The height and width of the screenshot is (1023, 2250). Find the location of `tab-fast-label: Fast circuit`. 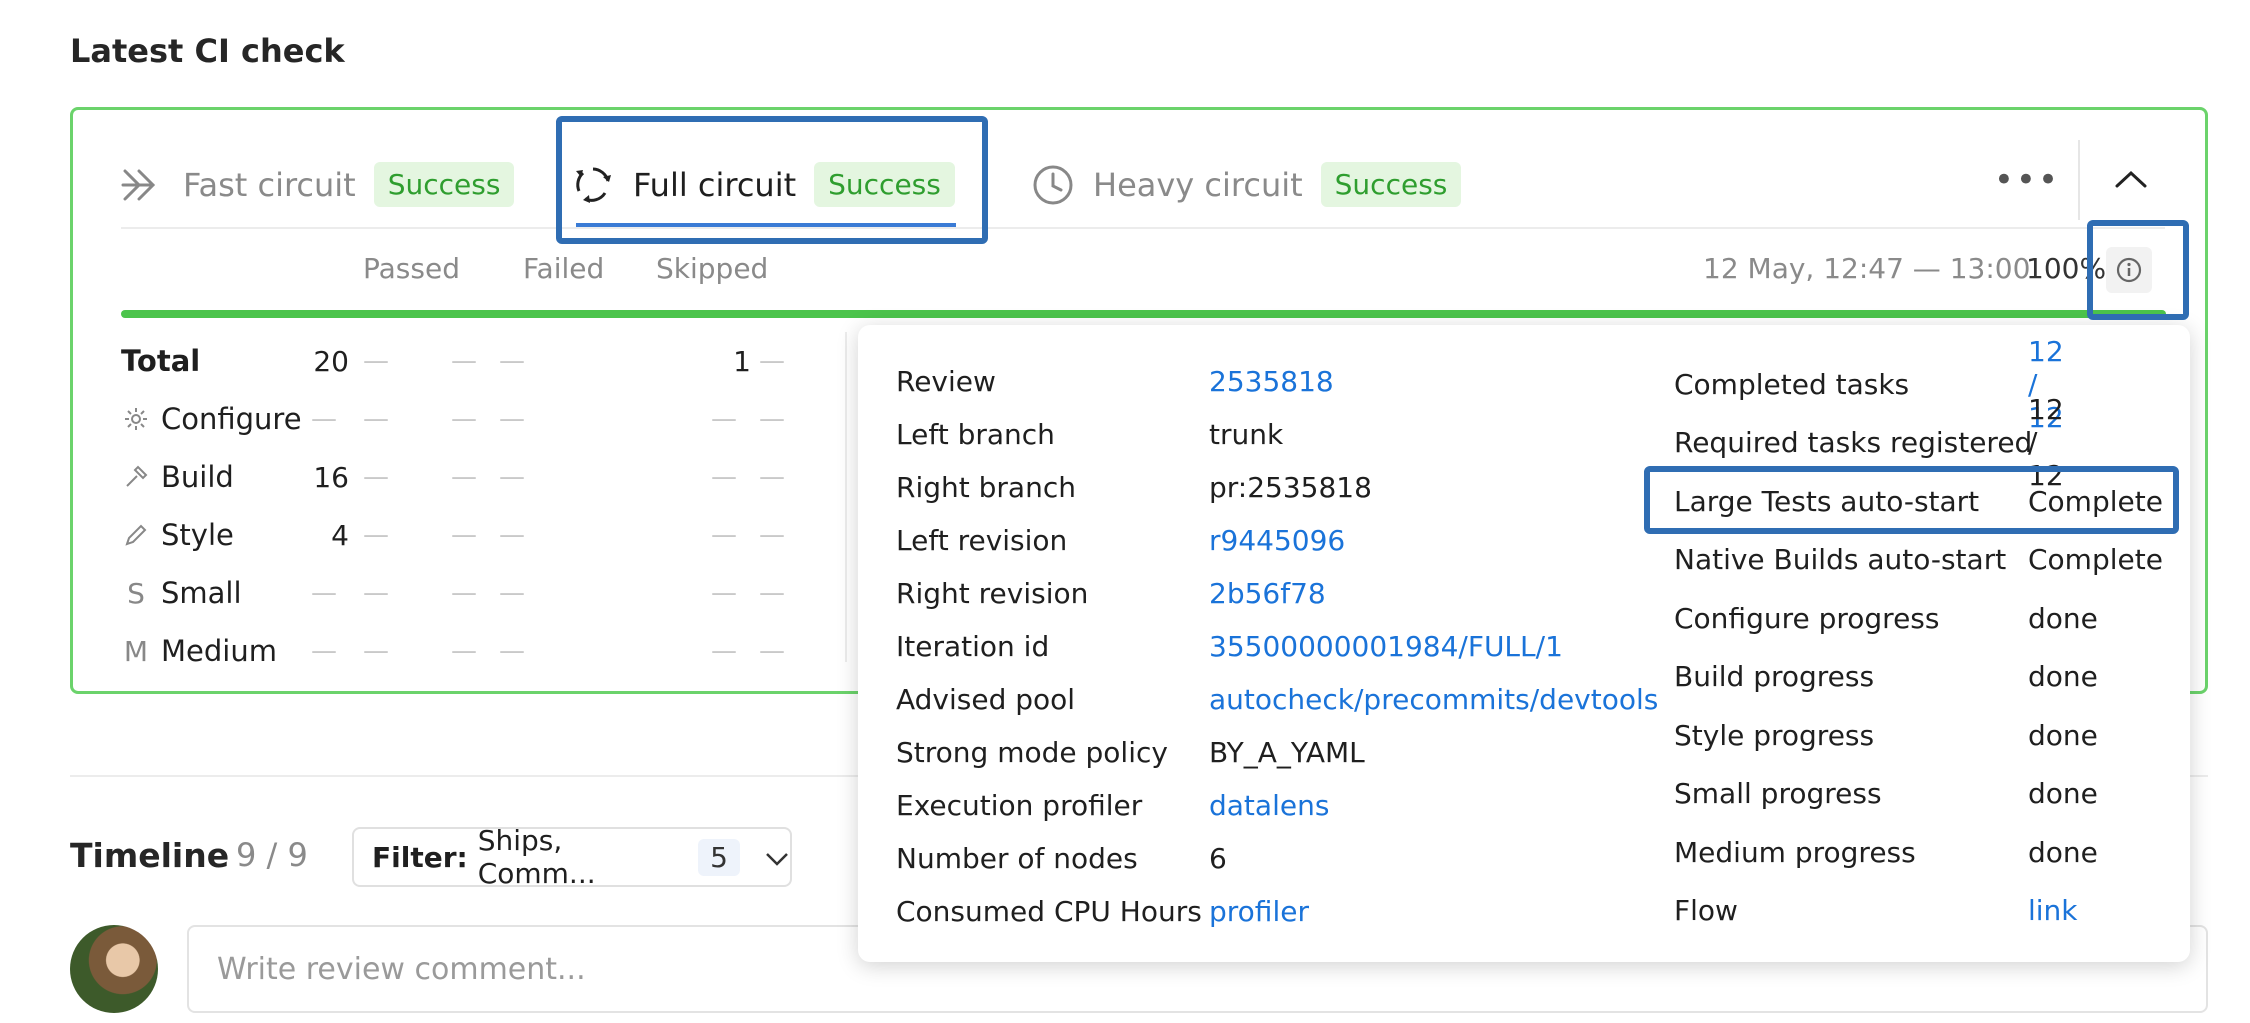

tab-fast-label: Fast circuit is located at coordinates (269, 184).